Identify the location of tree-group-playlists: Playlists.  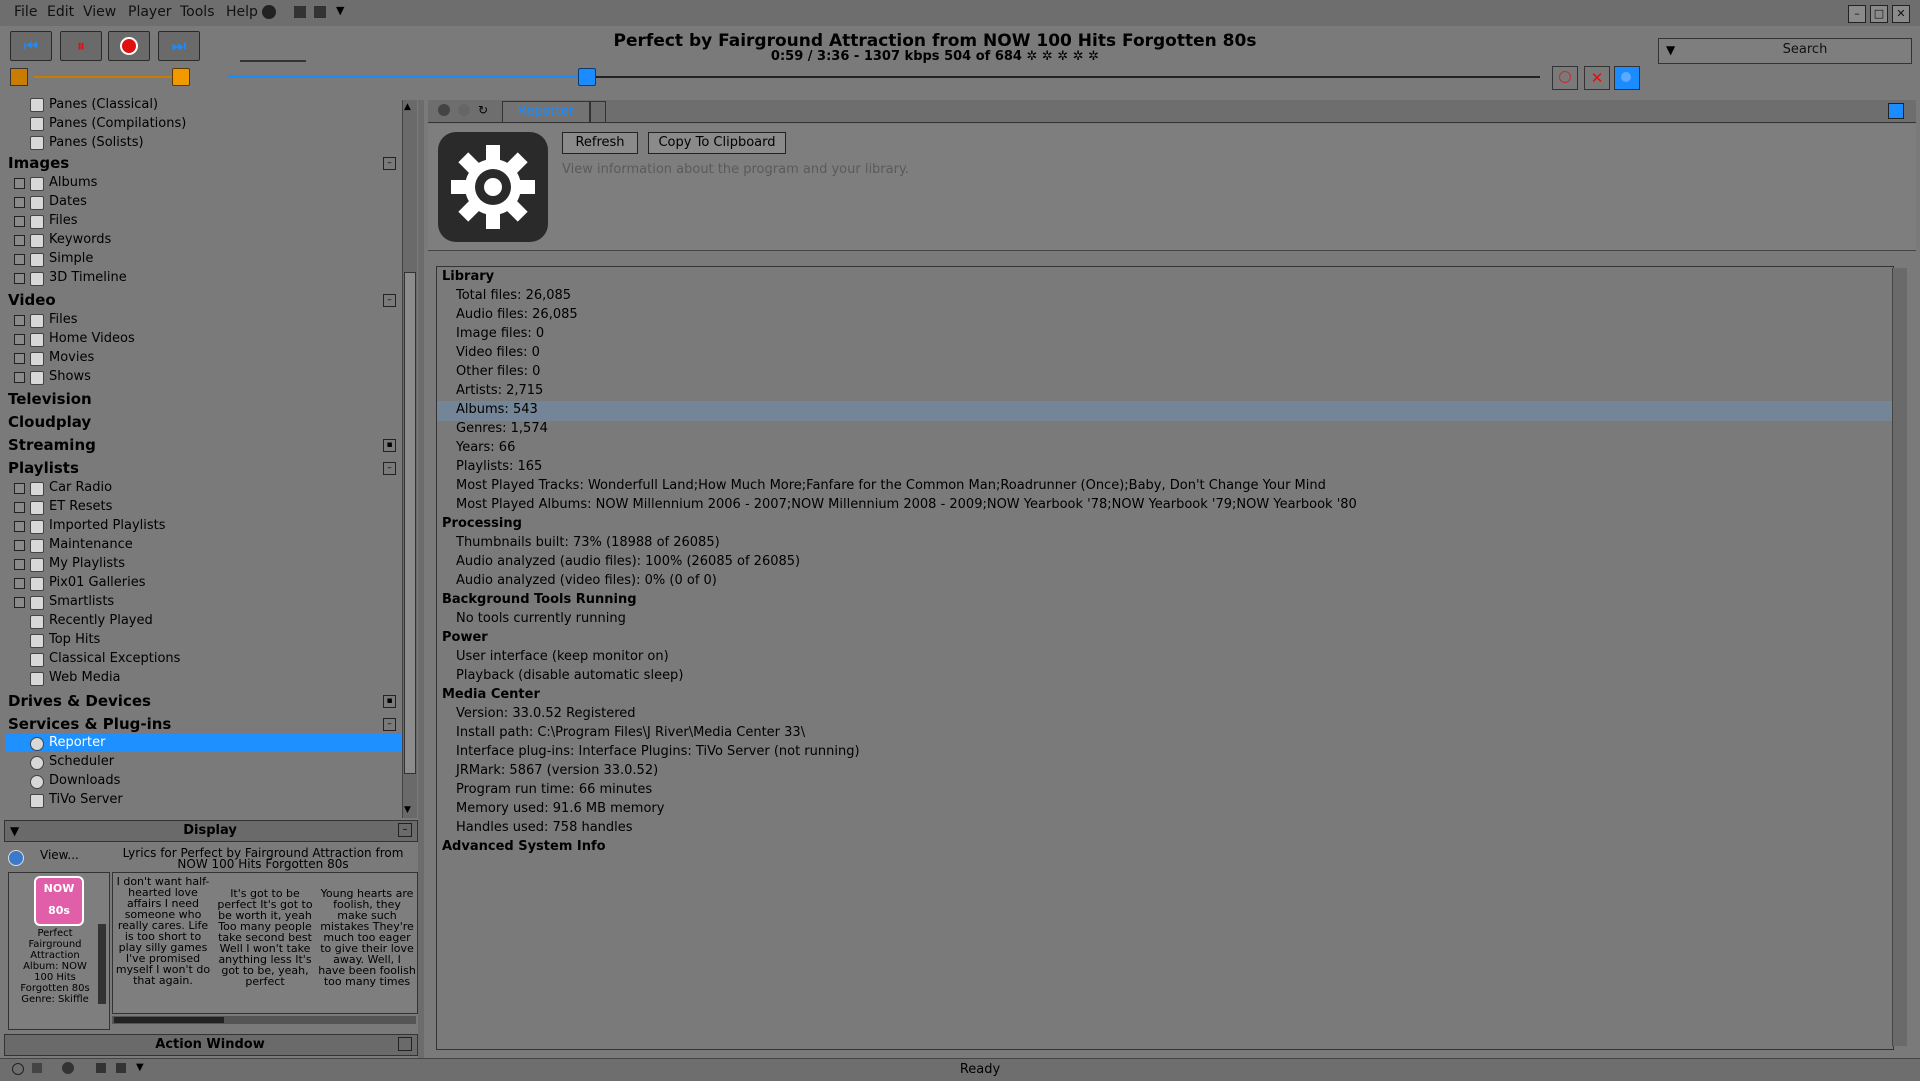
(43, 468).